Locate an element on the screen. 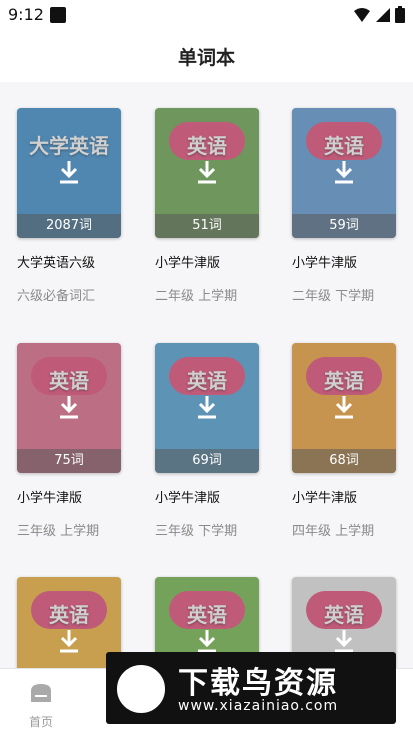  word-count: 75词 is located at coordinates (69, 461).